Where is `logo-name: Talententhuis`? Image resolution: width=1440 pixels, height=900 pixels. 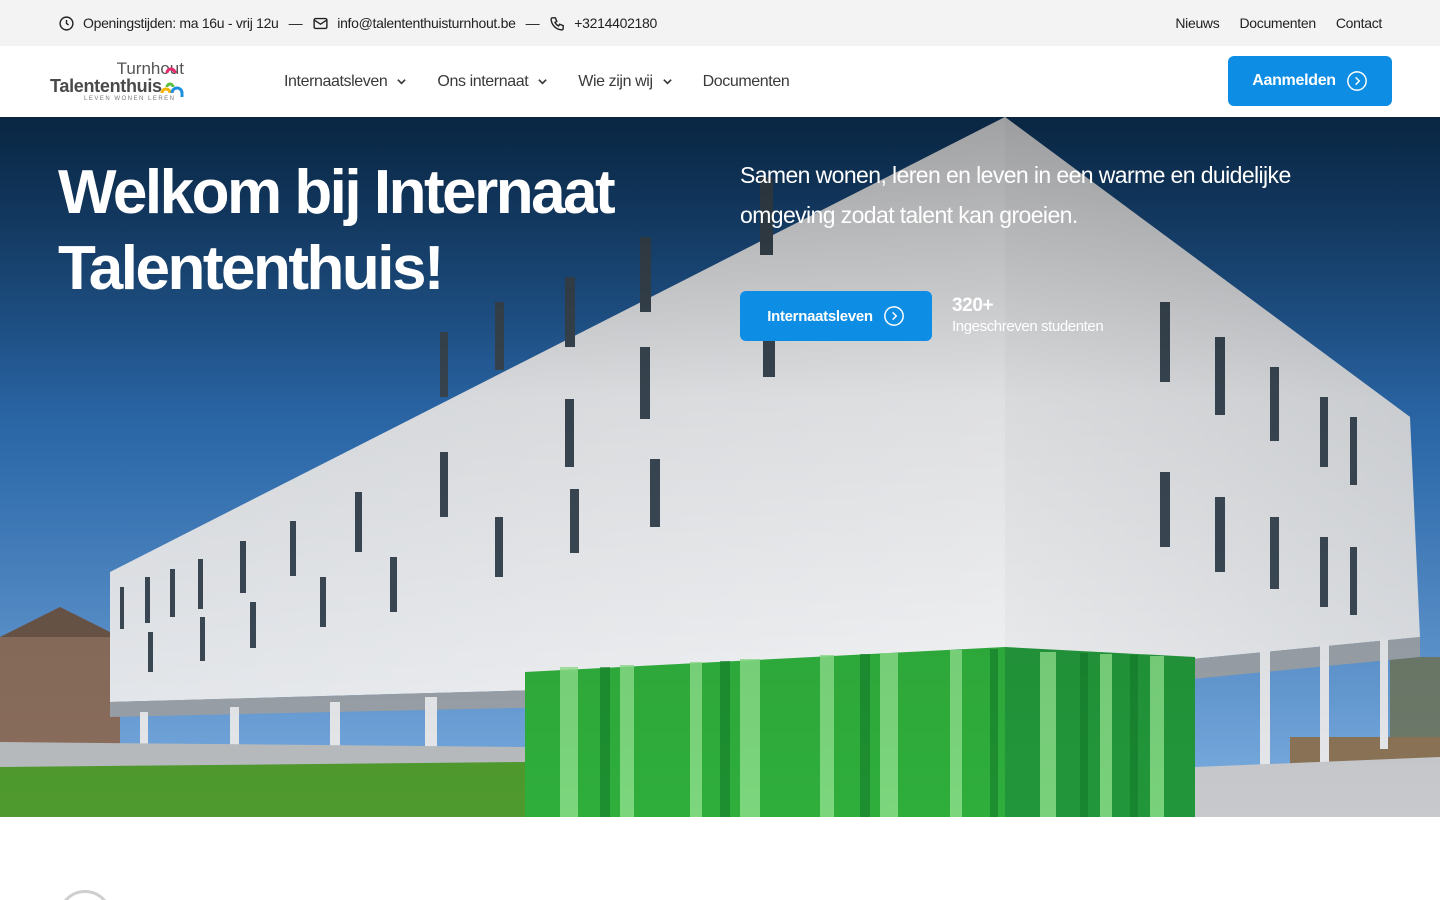 logo-name: Talententhuis is located at coordinates (106, 86).